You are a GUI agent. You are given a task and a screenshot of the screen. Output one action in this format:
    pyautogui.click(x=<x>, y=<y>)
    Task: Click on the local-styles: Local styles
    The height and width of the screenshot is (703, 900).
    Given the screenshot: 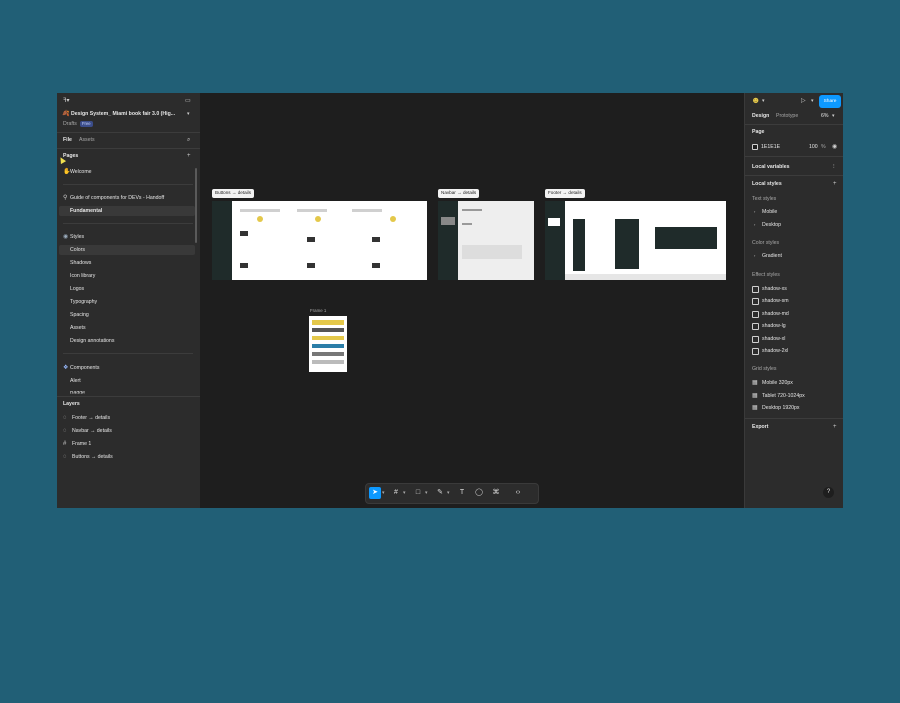 What is the action you would take?
    pyautogui.click(x=767, y=184)
    